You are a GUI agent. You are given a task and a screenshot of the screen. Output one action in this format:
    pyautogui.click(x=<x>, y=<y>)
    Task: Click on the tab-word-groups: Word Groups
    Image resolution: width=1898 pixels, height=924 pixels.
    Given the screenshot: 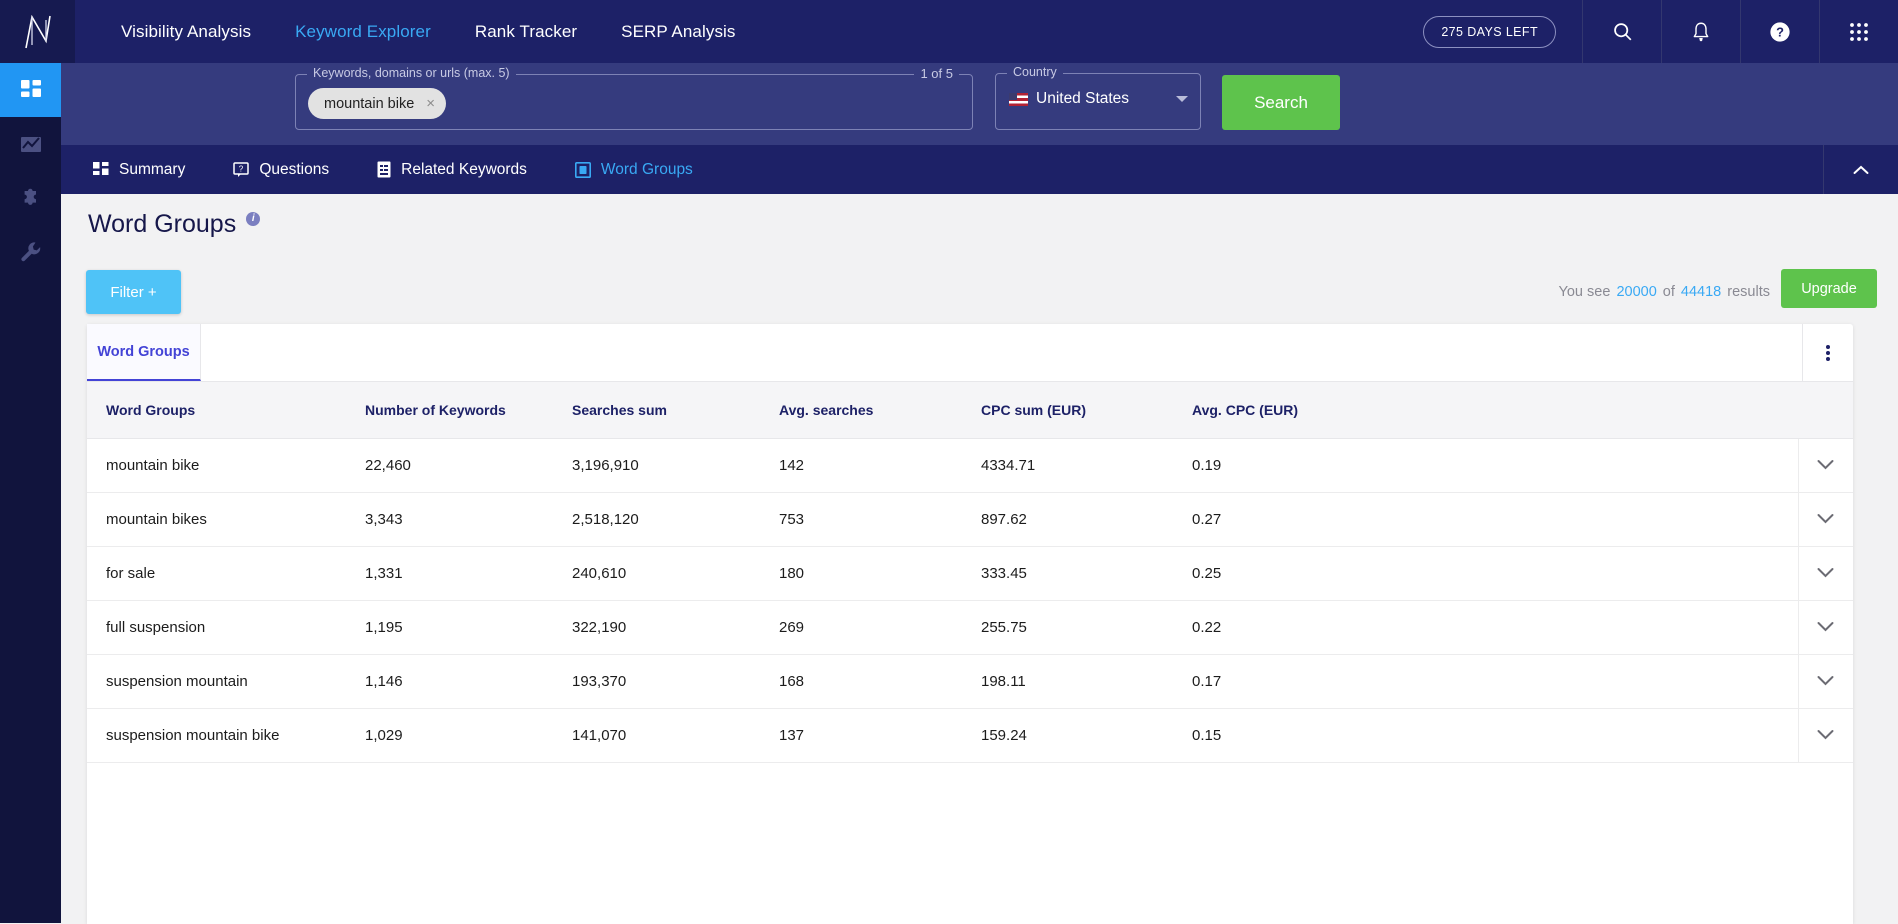 What is the action you would take?
    pyautogui.click(x=633, y=170)
    